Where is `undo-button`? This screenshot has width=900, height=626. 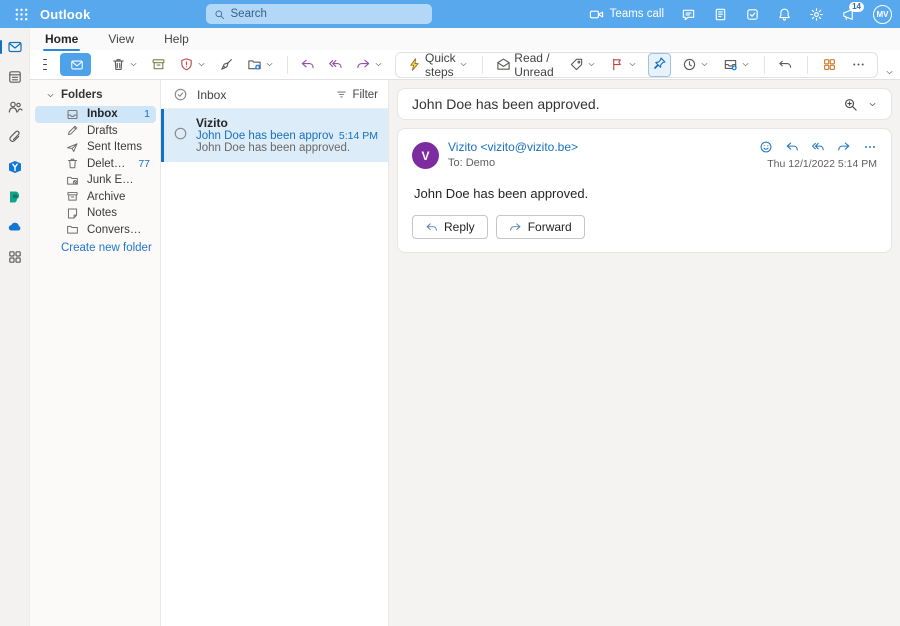
undo-button is located at coordinates (785, 64).